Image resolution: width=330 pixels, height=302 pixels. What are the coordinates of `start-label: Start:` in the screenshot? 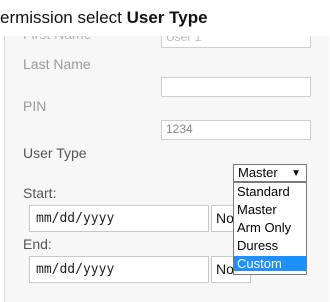 It's located at (40, 193).